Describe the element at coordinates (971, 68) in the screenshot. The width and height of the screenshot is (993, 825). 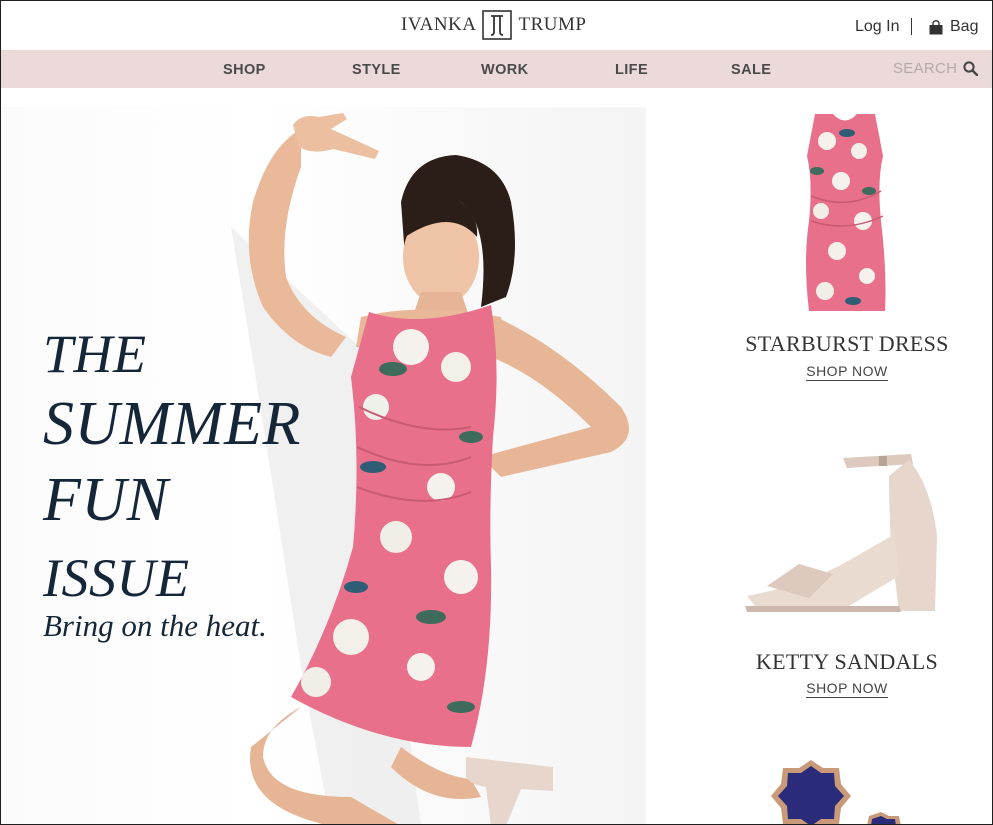
I see `search-icon` at that location.